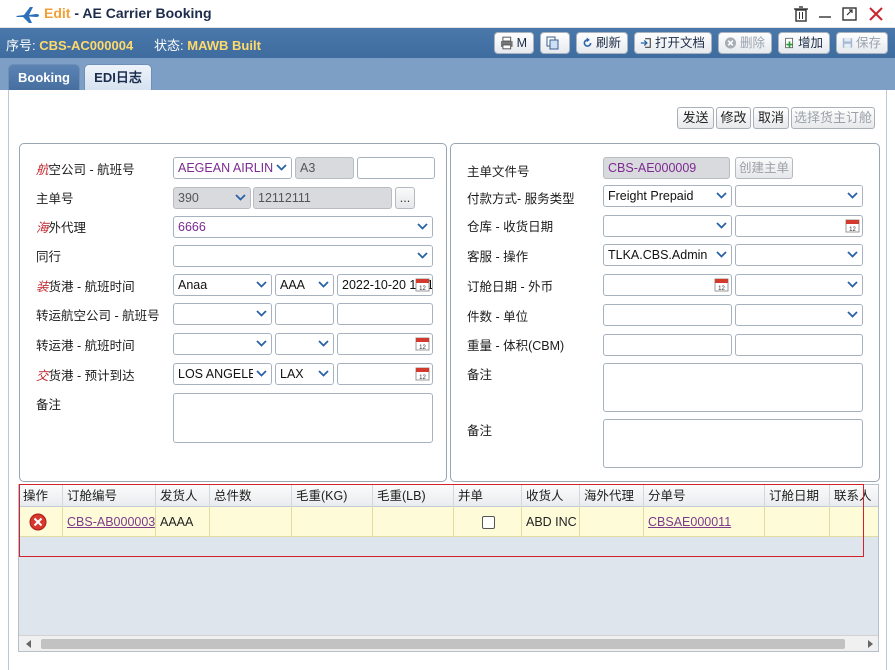 This screenshot has width=895, height=670. I want to click on tab-edi-log: EDI日志, so click(118, 77).